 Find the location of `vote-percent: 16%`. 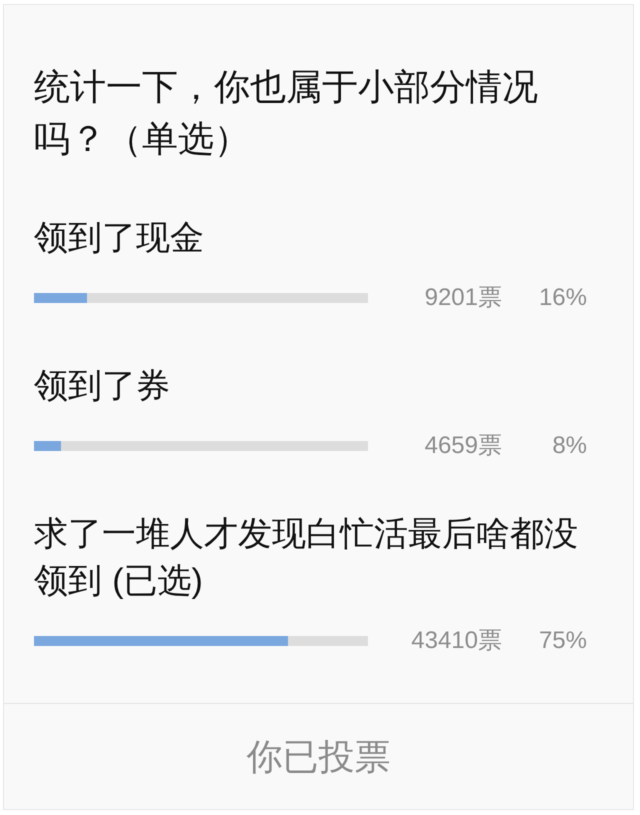

vote-percent: 16% is located at coordinates (562, 298).